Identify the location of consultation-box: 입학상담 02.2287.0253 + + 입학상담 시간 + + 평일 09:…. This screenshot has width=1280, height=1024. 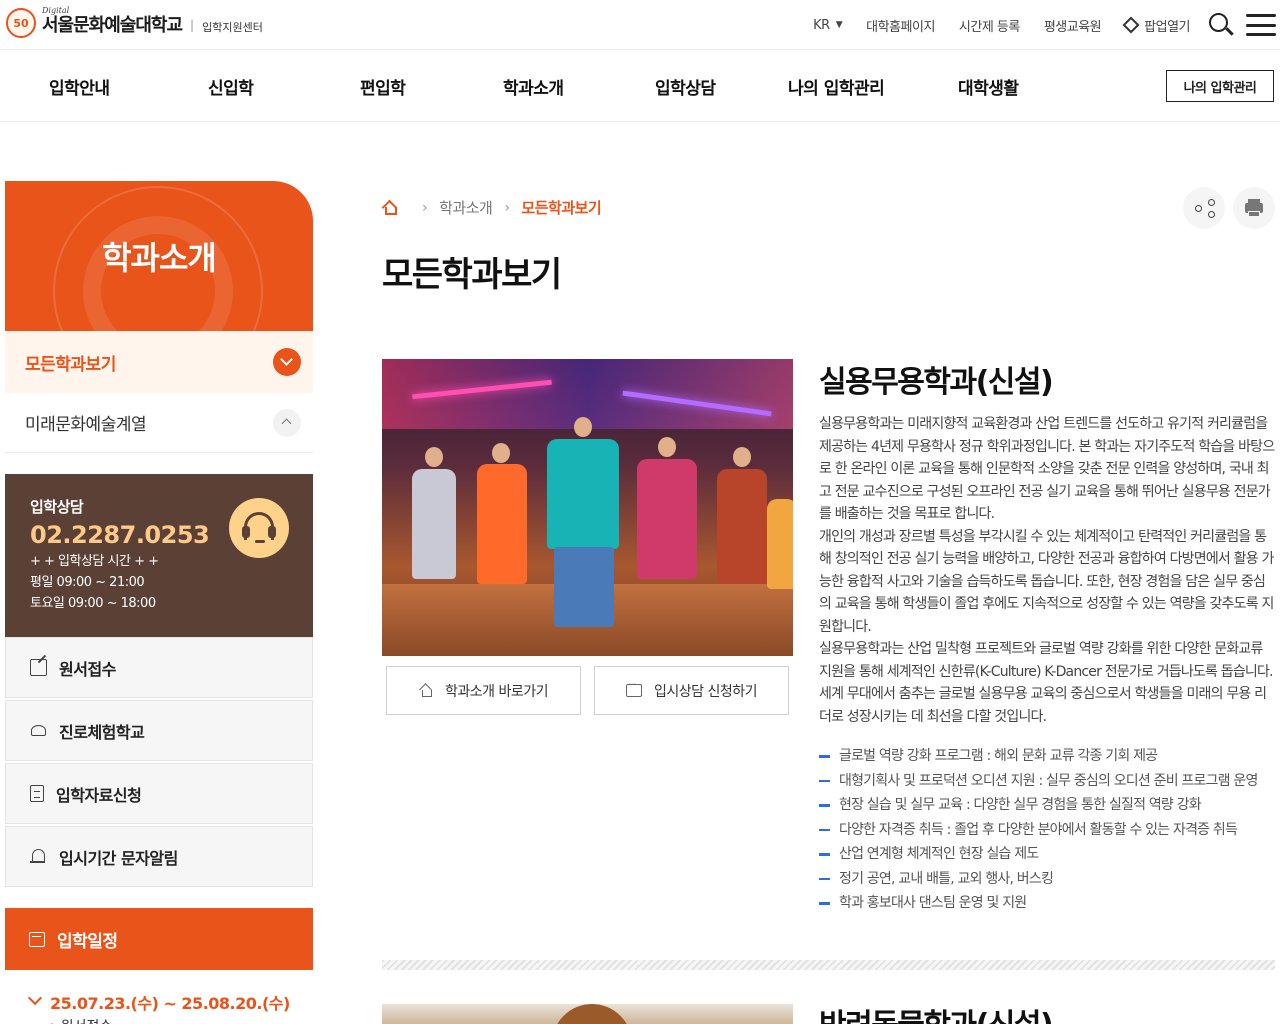
(159, 555).